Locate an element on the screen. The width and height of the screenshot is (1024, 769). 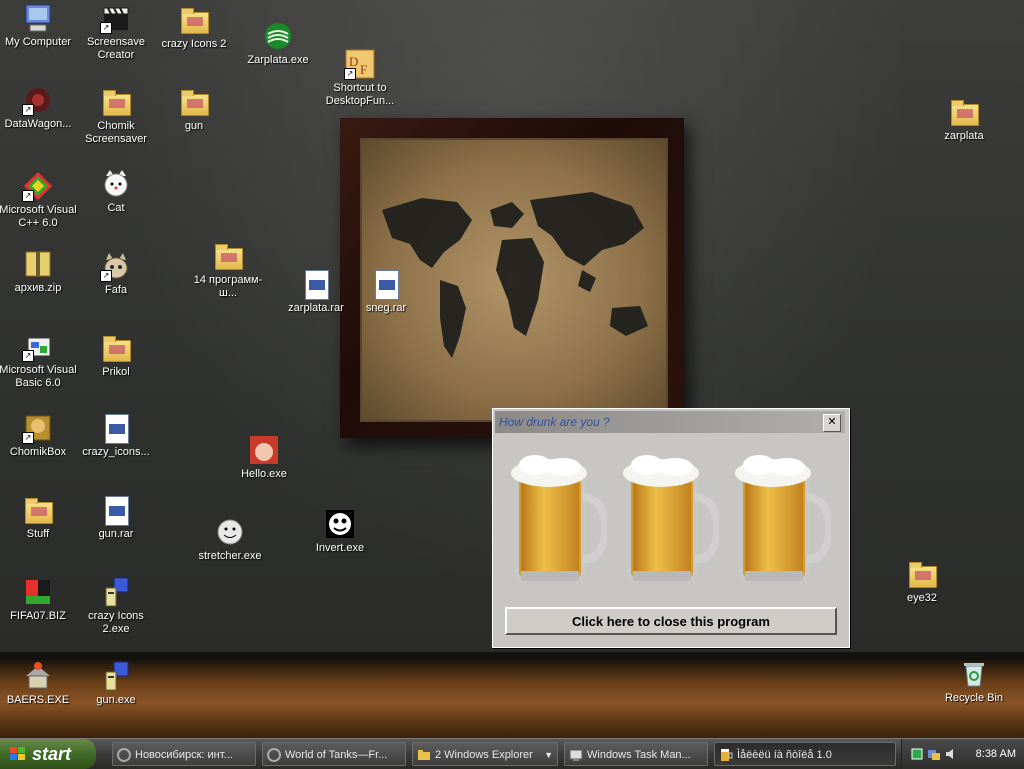
desktop-icon-chomikbox: ↗ ChomikBox is located at coordinates (40, 435).